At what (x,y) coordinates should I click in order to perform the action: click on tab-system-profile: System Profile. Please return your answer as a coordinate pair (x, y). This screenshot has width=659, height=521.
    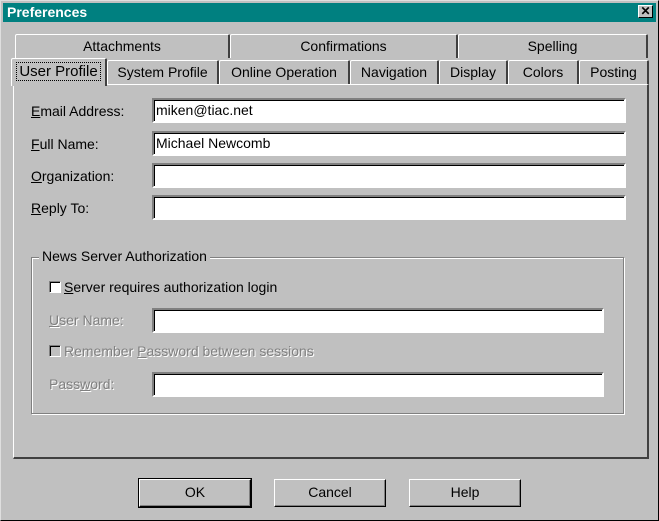
    Looking at the image, I should click on (163, 72).